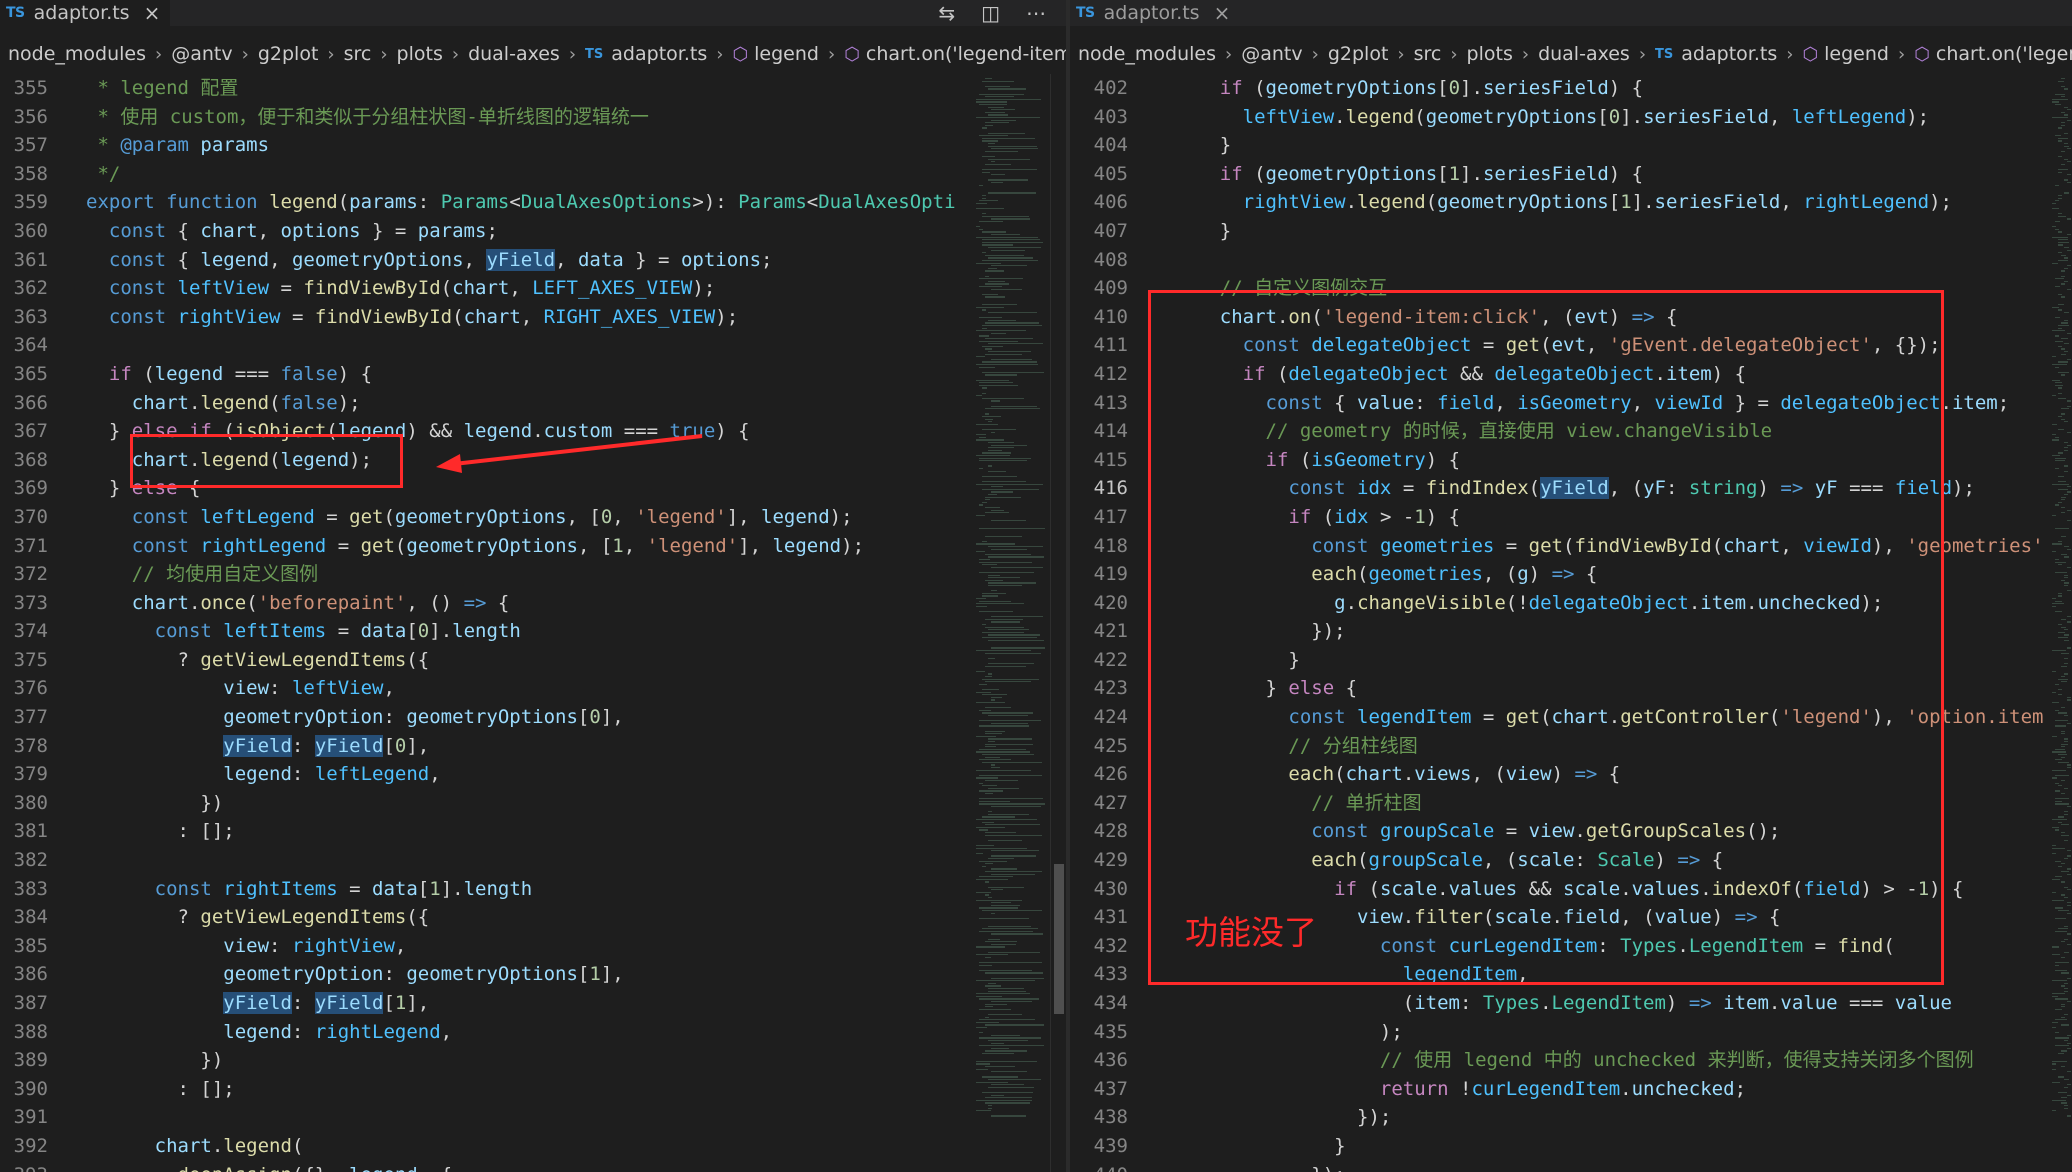 This screenshot has width=2072, height=1172. What do you see at coordinates (533, 145) in the screenshot?
I see `code-line: 357 * @param params` at bounding box center [533, 145].